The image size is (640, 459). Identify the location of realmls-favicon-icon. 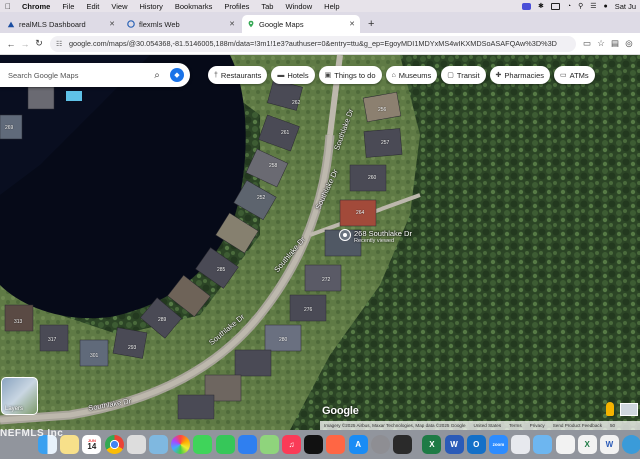
(11, 24).